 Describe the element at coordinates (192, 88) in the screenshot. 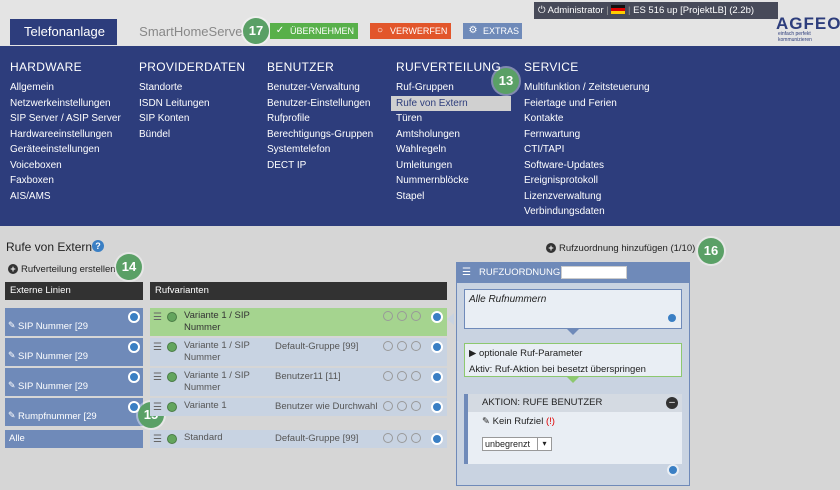

I see `nav-item: Standorte` at that location.